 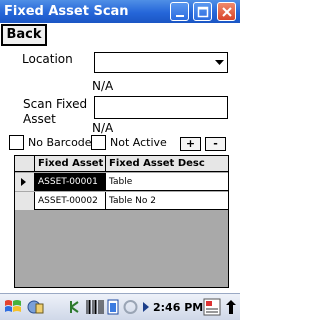 I want to click on scan-asset-label-line2: Asset, so click(x=39, y=119).